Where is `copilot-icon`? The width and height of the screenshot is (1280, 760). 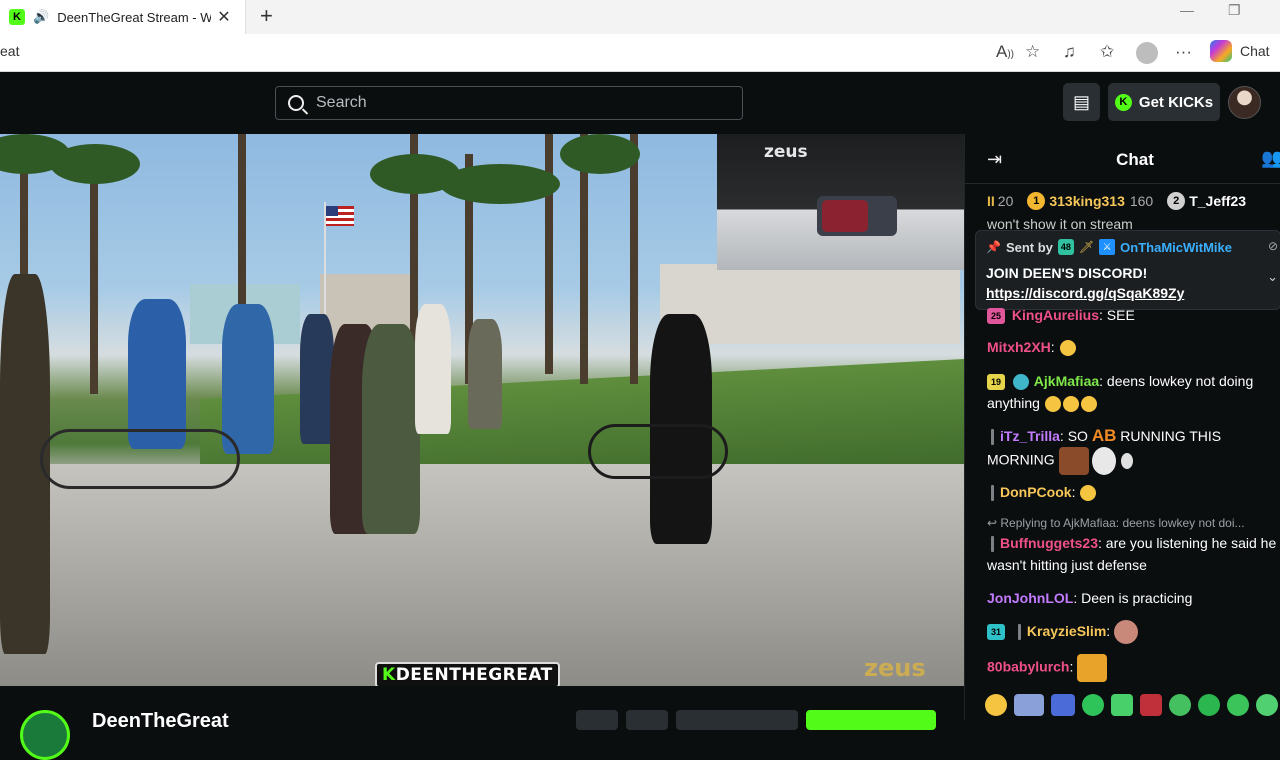 copilot-icon is located at coordinates (1221, 51).